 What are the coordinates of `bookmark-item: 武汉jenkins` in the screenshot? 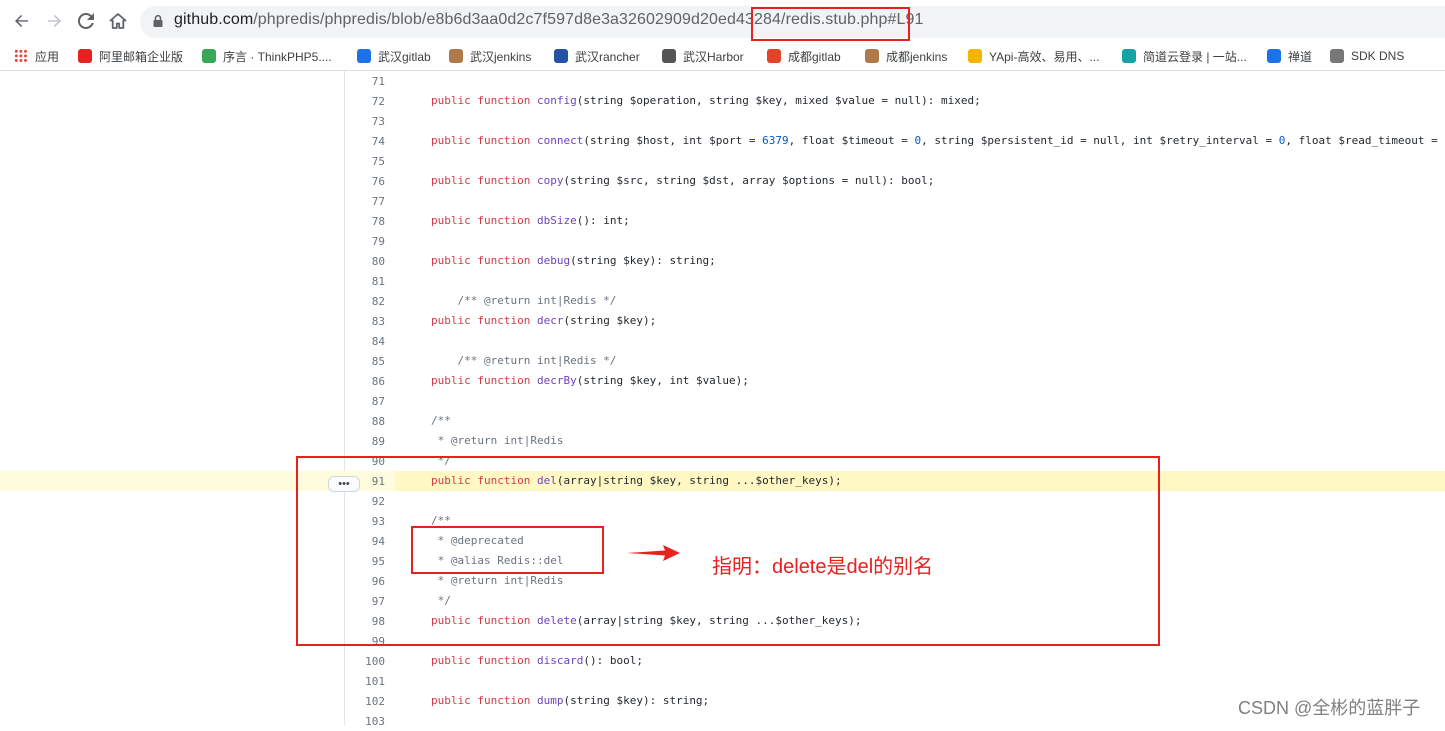 It's located at (490, 56).